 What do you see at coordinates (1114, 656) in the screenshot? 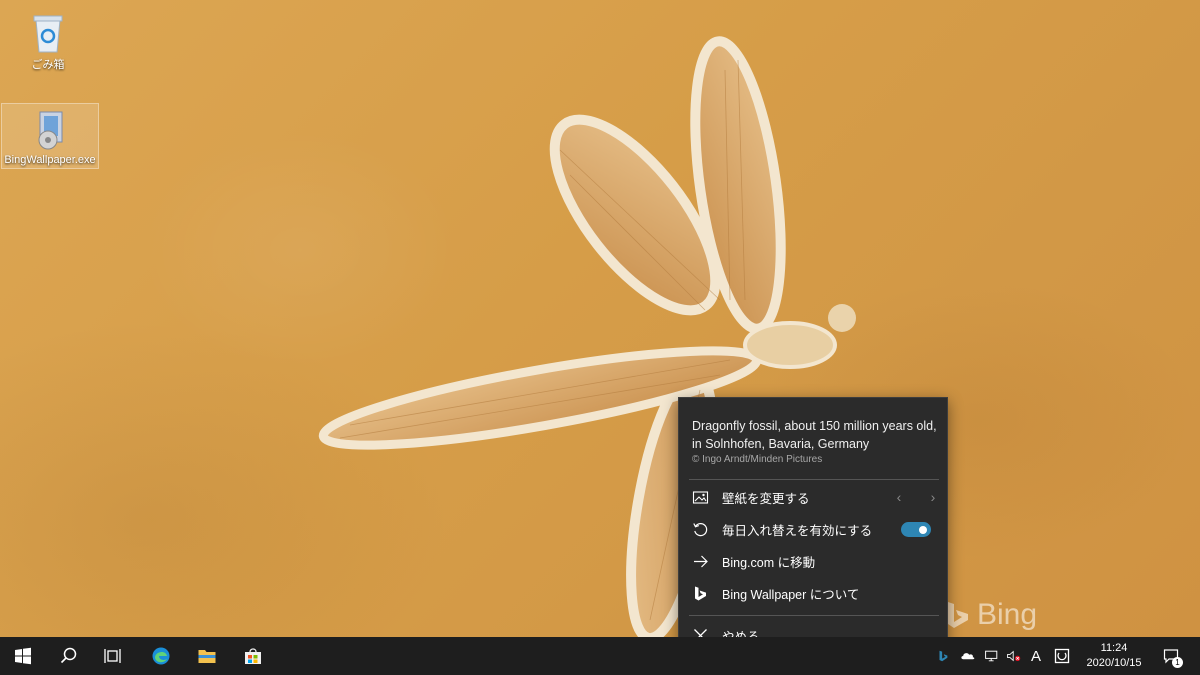
I see `system-clock: 11:24 2020/10/15` at bounding box center [1114, 656].